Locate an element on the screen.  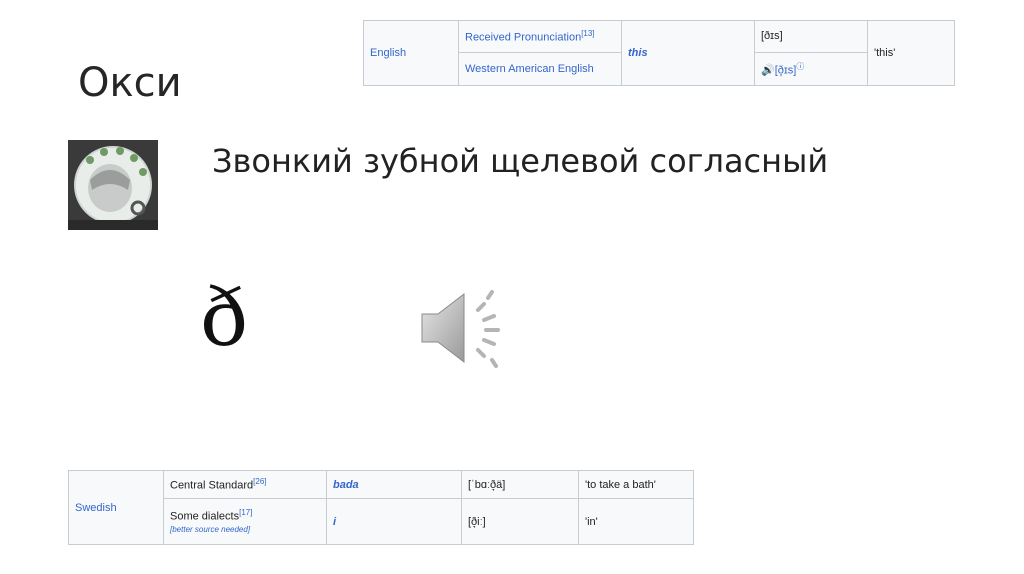
gloss-cell: 'to take a bath' is located at coordinates (636, 484).